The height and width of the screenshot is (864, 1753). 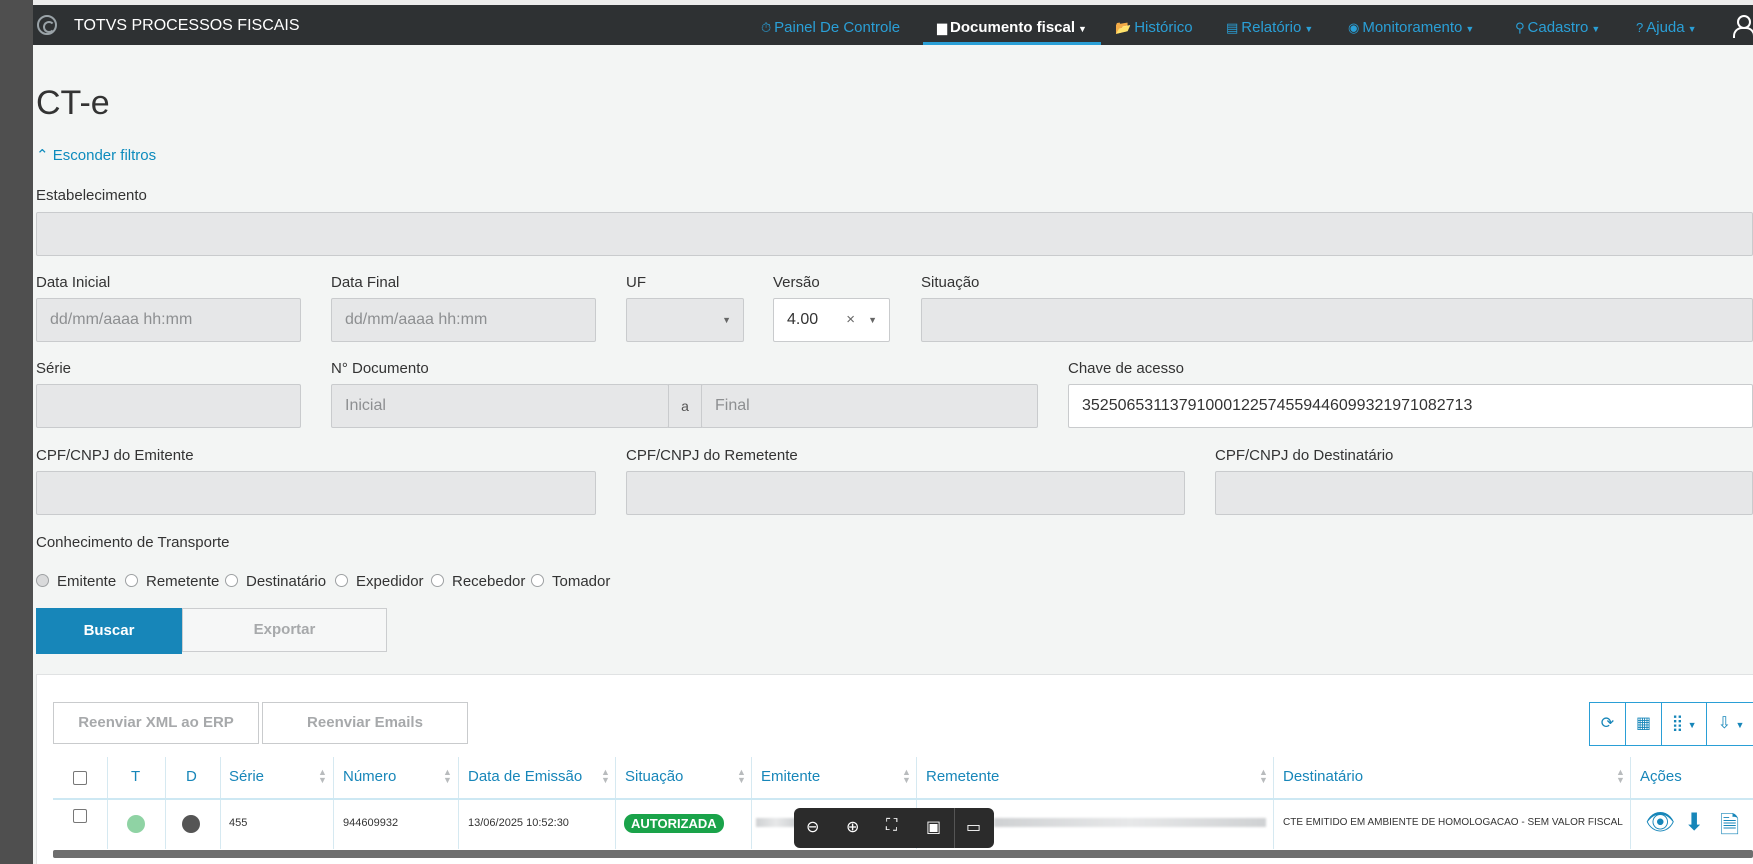 I want to click on estabelecimento-label: Estabelecimento, so click(x=91, y=195).